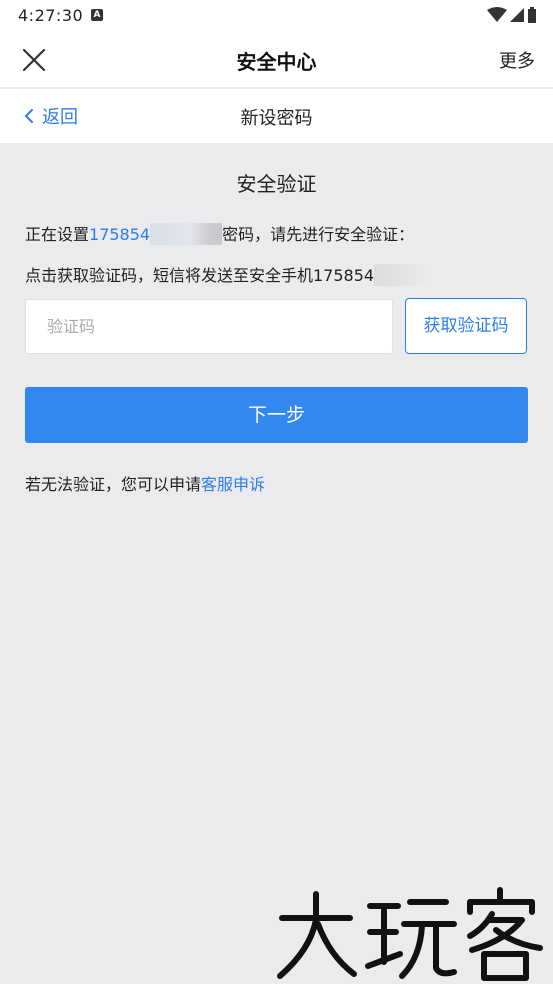 This screenshot has height=984, width=553. I want to click on help-prefix: 若无法验证，您可以申请, so click(113, 484).